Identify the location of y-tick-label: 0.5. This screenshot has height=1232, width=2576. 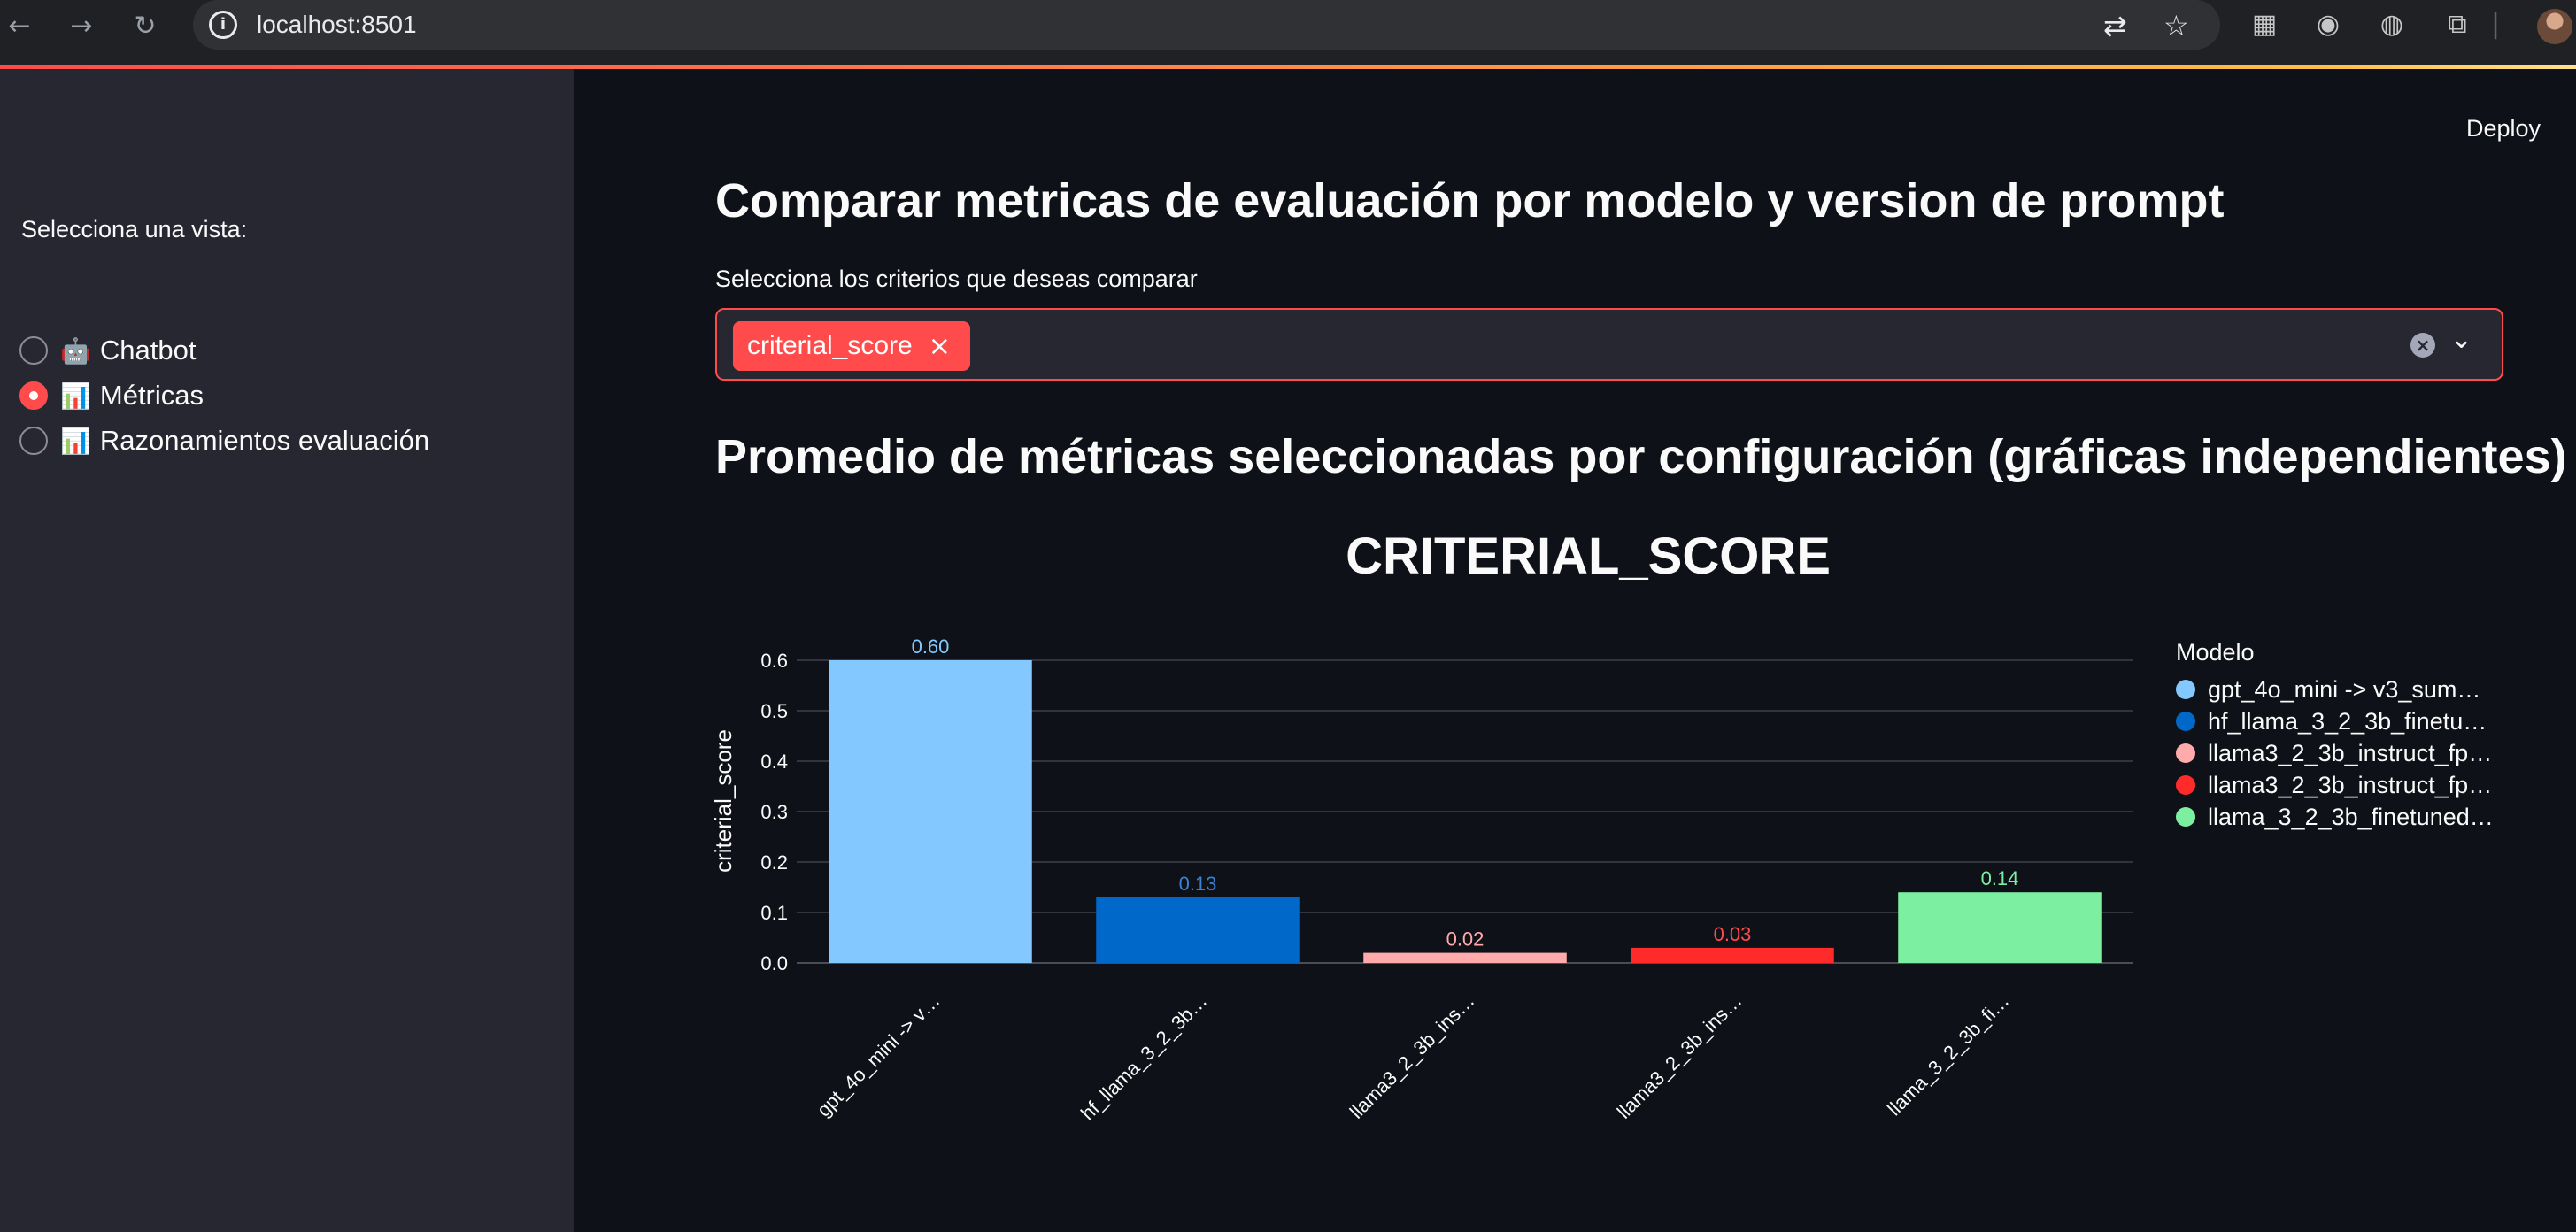
(774, 711).